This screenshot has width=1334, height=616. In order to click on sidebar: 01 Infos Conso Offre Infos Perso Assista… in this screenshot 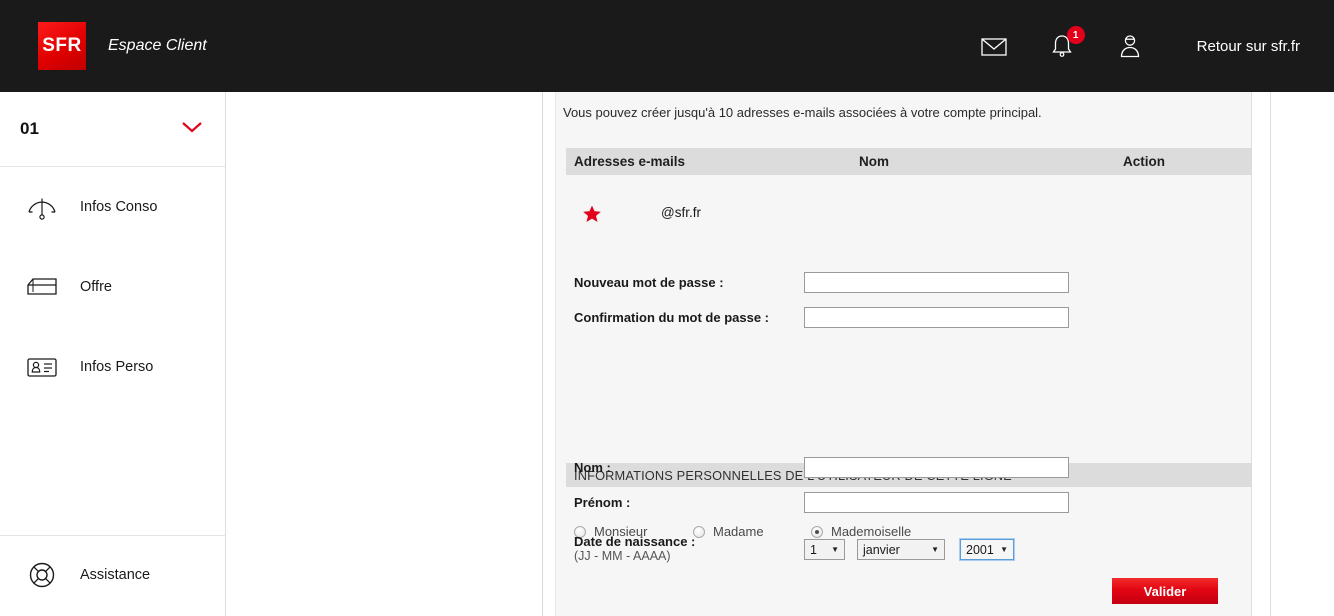, I will do `click(113, 354)`.